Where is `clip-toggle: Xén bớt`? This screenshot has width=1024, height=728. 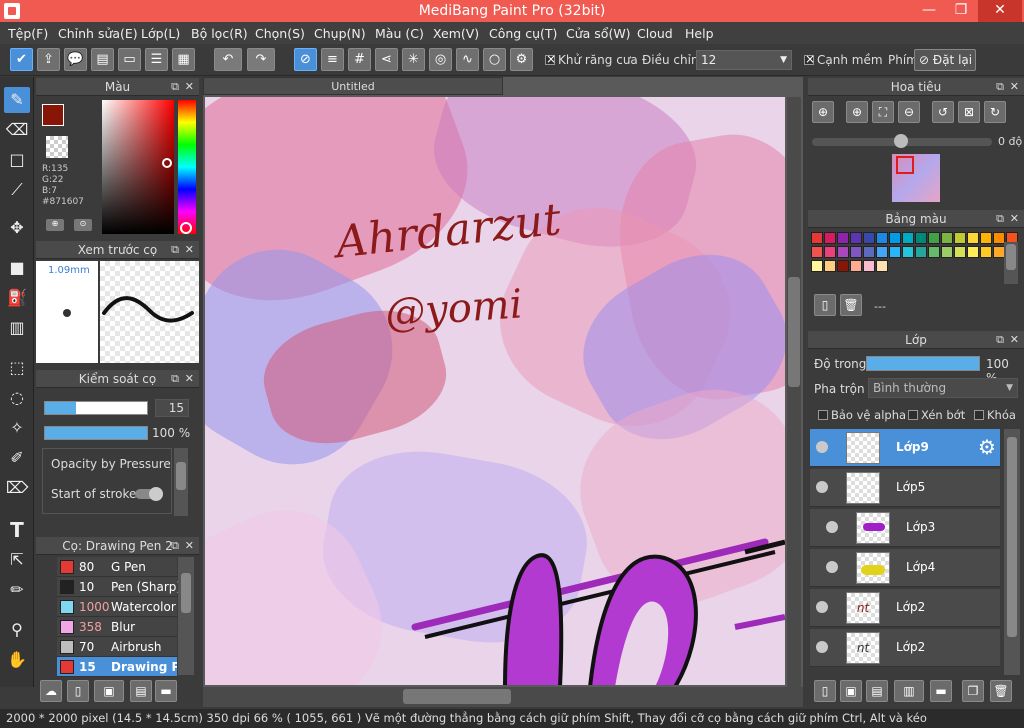 clip-toggle: Xén bớt is located at coordinates (936, 415).